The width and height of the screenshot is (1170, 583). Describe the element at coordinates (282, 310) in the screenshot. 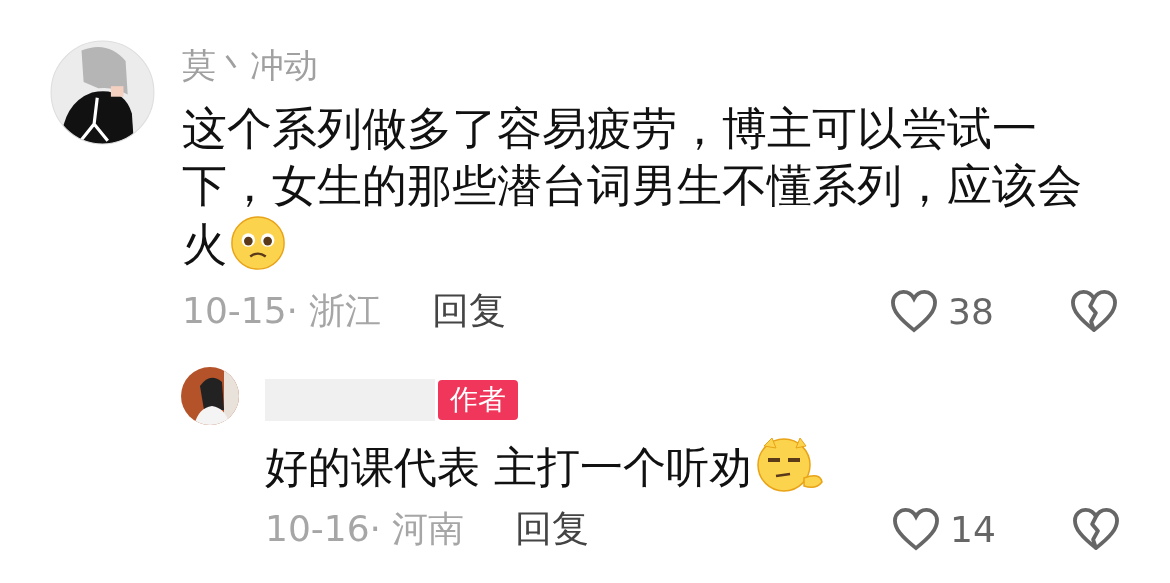

I see `date-location: 10-15· 浙江` at that location.